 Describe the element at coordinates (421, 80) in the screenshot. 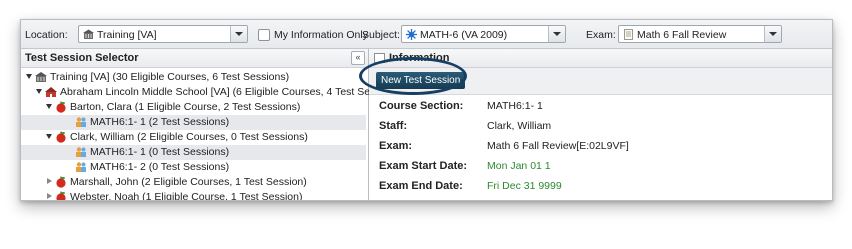

I see `new-test-session-button: New Test Session` at that location.